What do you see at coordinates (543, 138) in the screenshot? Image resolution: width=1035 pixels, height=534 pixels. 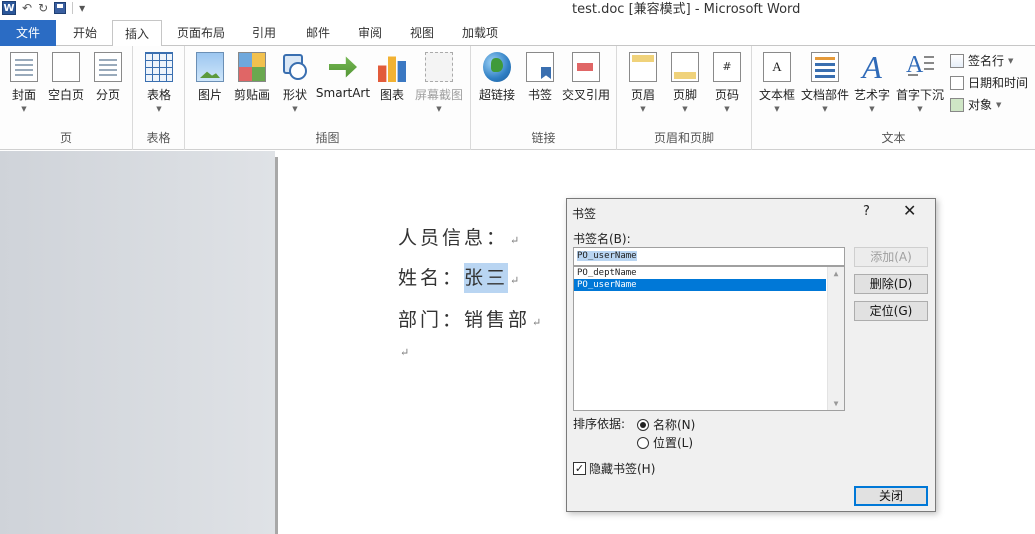 I see `links-group-label: 链接` at bounding box center [543, 138].